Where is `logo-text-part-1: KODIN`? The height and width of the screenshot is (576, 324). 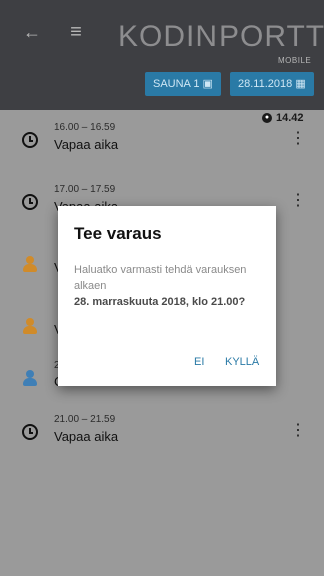 logo-text-part-1: KODIN is located at coordinates (168, 36).